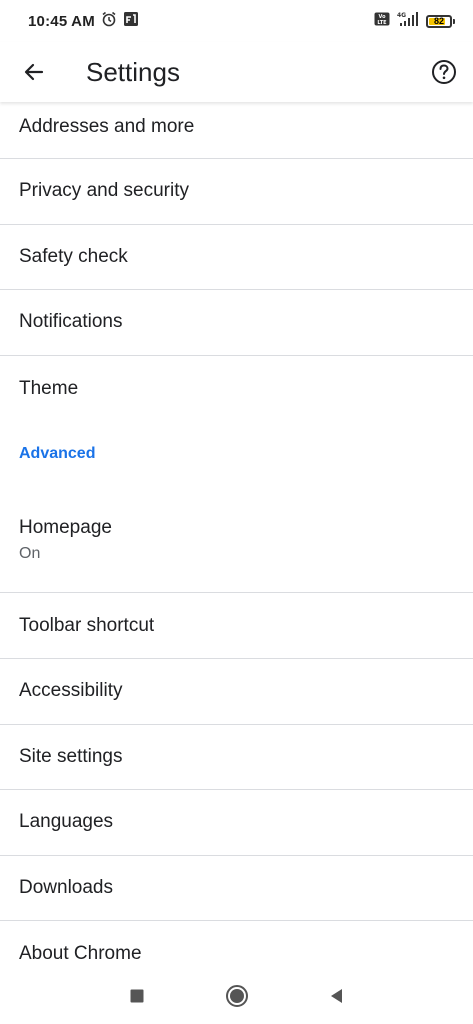  Describe the element at coordinates (49, 388) in the screenshot. I see `settings-item-label: Theme` at that location.